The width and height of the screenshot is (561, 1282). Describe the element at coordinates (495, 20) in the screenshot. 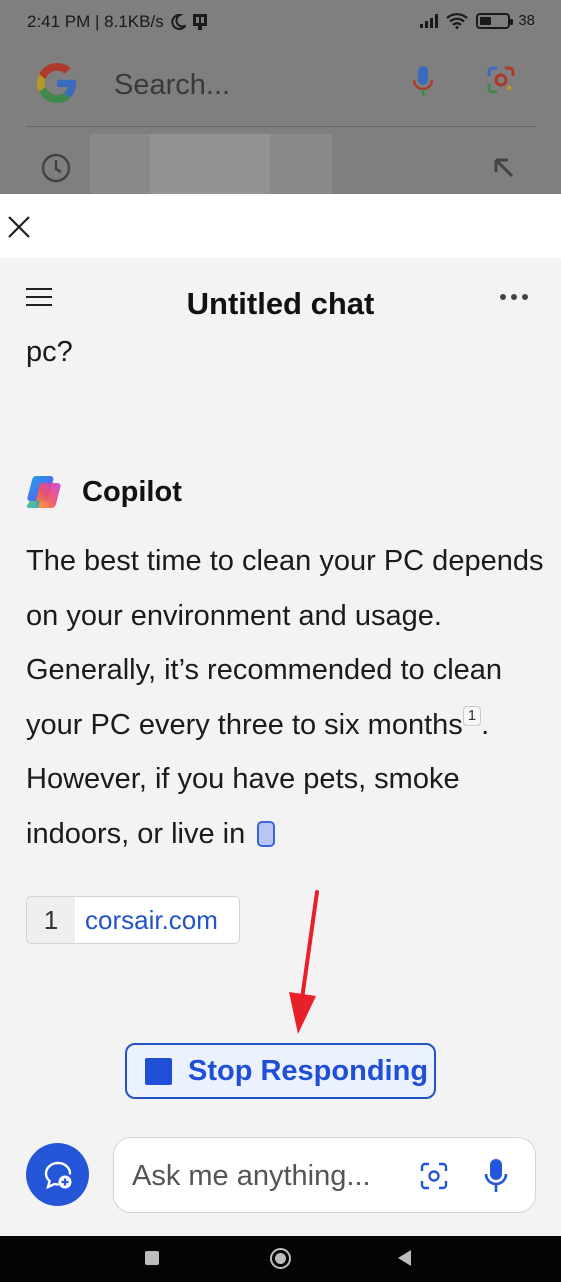

I see `battery-icon` at that location.